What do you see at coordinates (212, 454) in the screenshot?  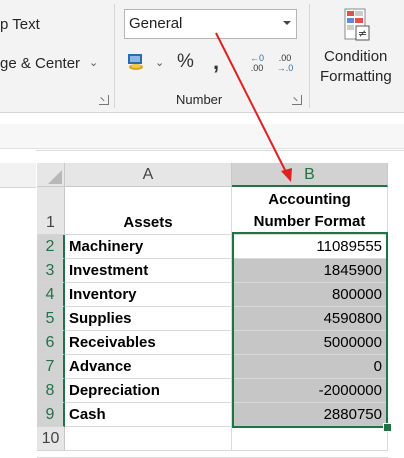 I see `grid-remainder` at bounding box center [212, 454].